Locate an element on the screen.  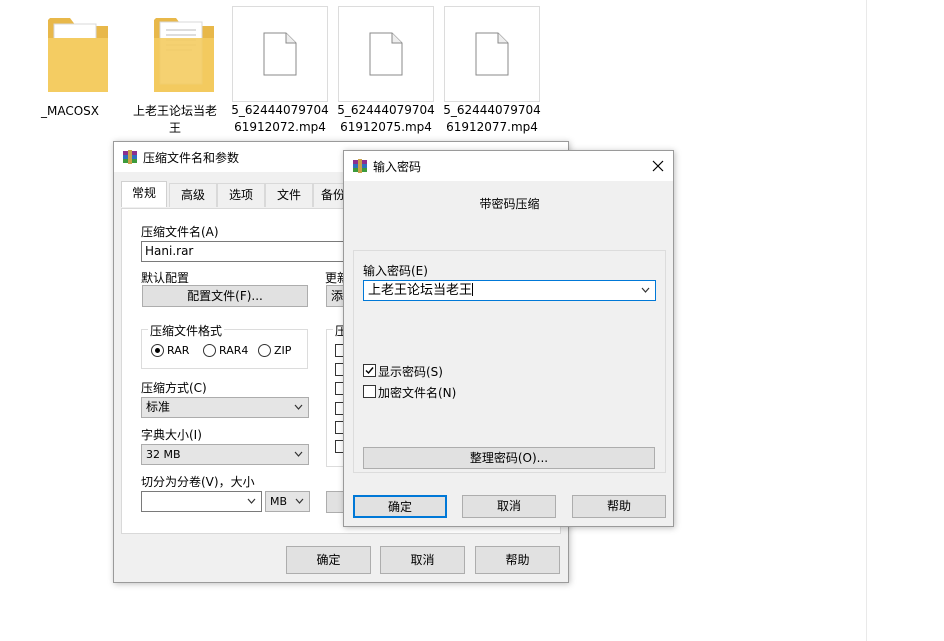
tab-advanced: 高级 is located at coordinates (193, 195).